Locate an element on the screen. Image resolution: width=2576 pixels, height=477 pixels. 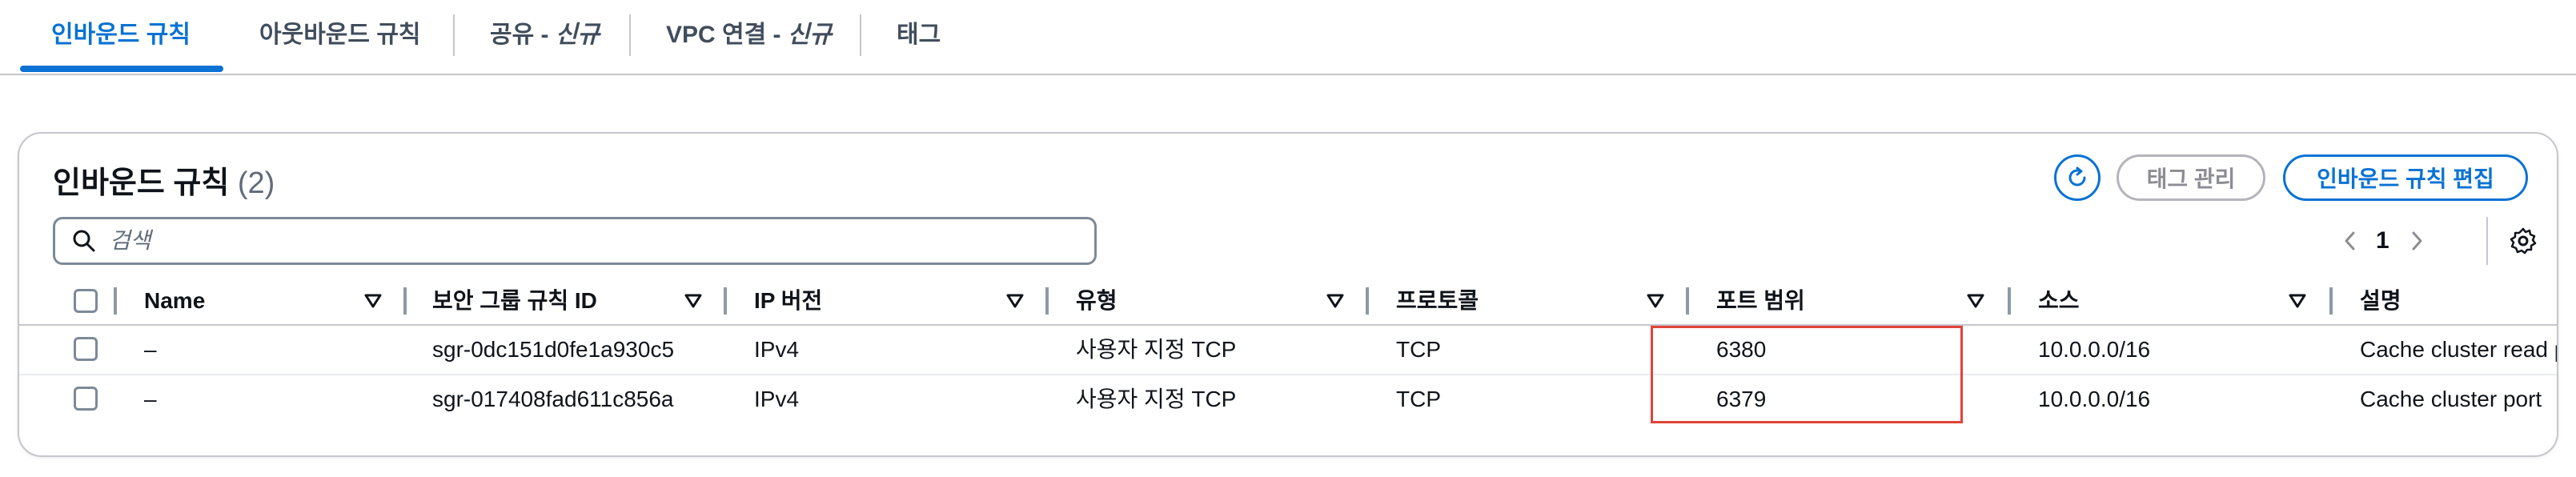
column-header-port-range: 포트 범위 is located at coordinates (1760, 301).